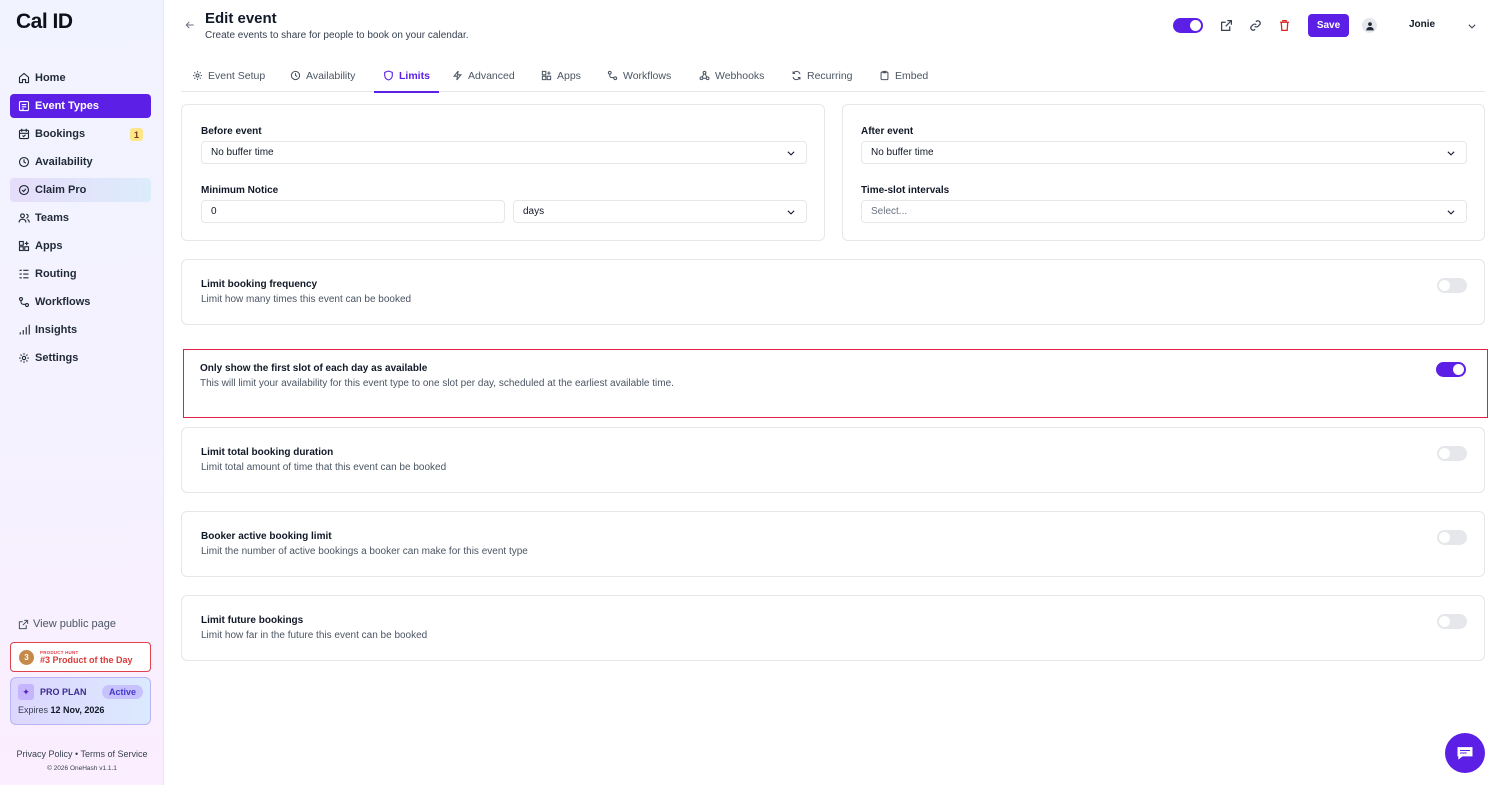 This screenshot has width=1499, height=785. Describe the element at coordinates (122, 692) in the screenshot. I see `plan-status-badge: Active` at that location.